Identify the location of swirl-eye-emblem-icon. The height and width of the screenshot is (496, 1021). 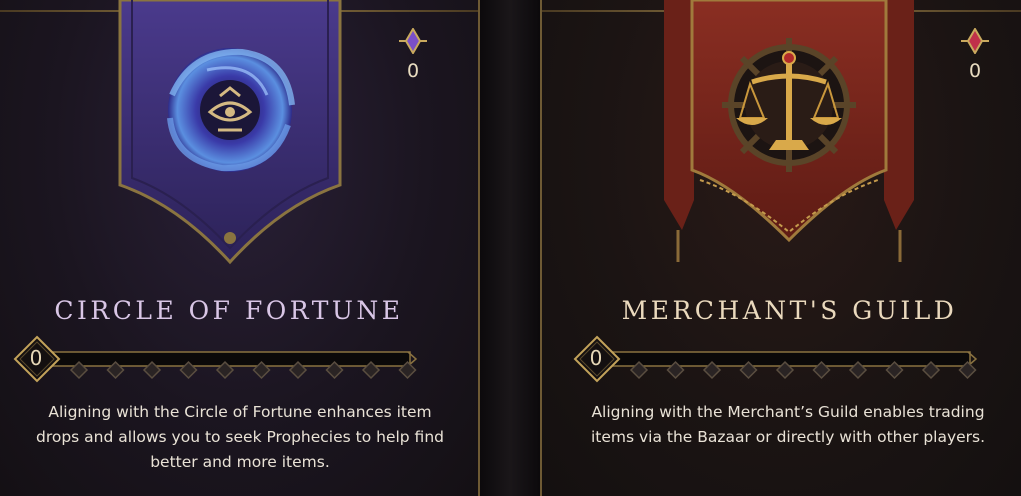
(231, 110).